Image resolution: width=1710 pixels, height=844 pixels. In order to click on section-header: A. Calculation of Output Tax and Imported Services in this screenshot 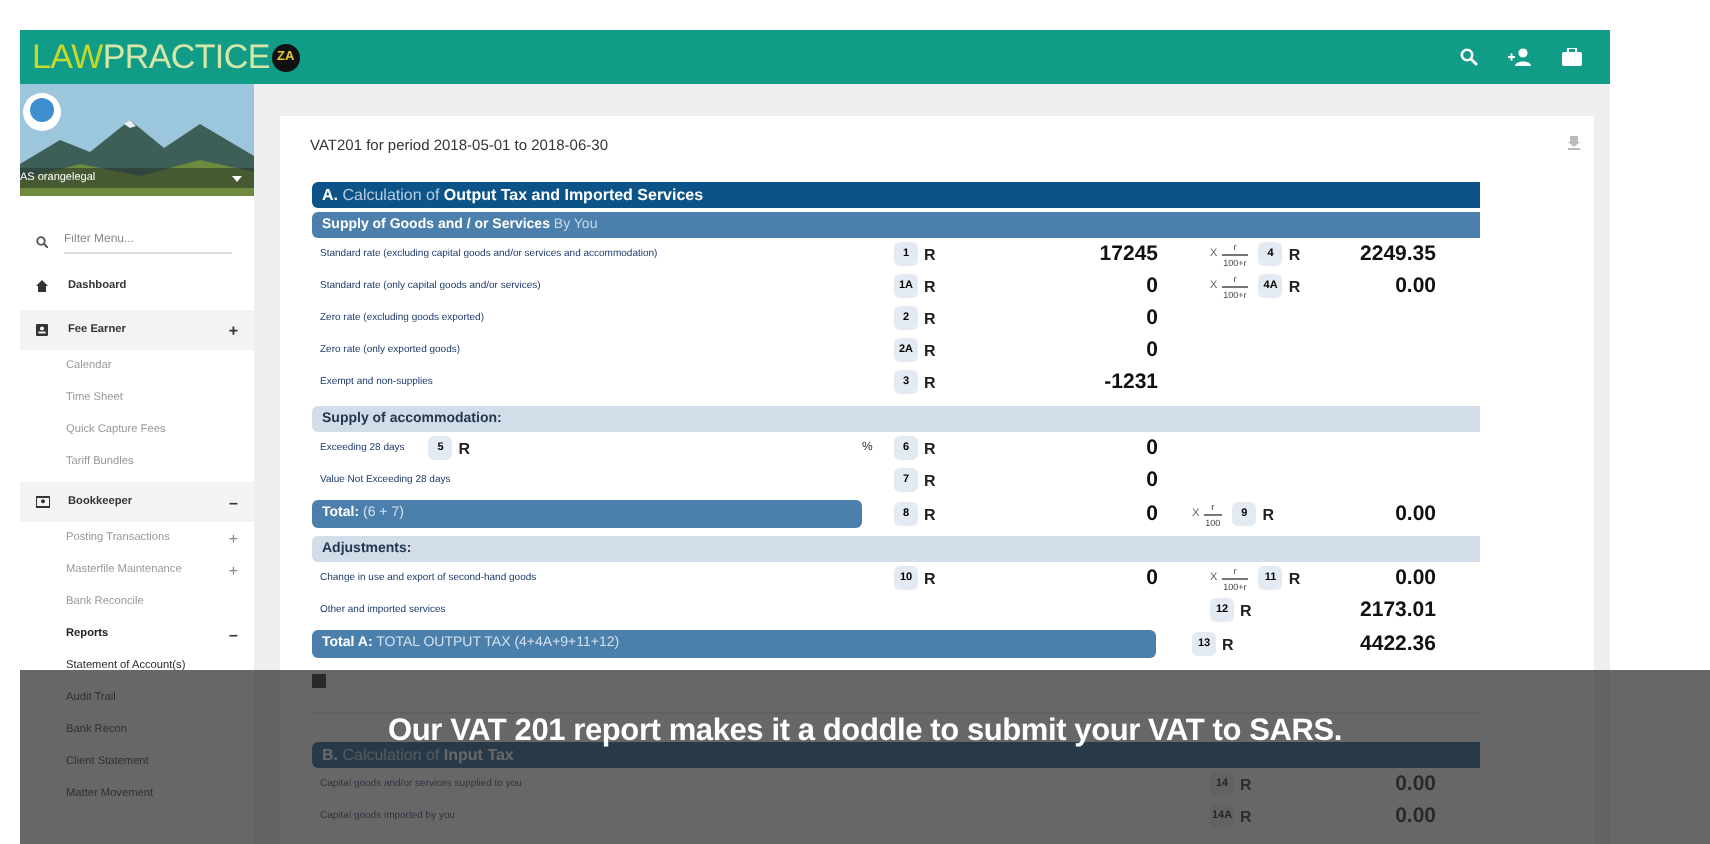, I will do `click(896, 195)`.